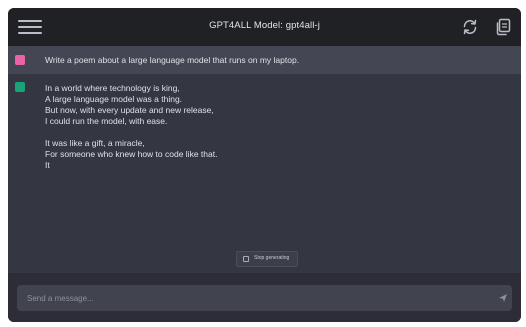 This screenshot has width=526, height=327. What do you see at coordinates (112, 88) in the screenshot?
I see `response-line: In a world where technology is king,` at bounding box center [112, 88].